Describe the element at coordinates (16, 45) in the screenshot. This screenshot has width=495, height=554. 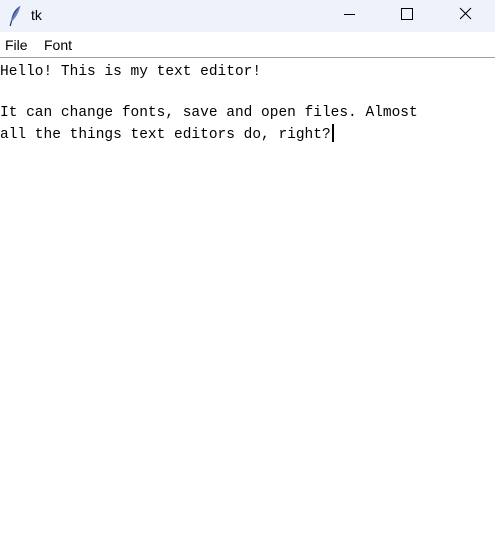
I see `menu-file: File` at that location.